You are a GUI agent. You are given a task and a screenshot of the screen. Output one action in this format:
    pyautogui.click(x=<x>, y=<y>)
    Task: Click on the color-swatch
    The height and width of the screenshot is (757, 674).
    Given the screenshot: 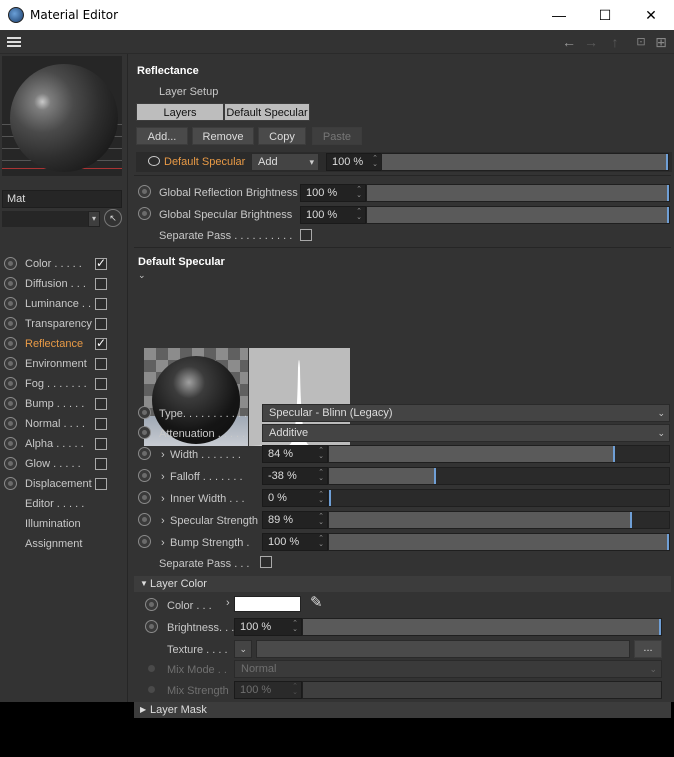 What is the action you would take?
    pyautogui.click(x=267, y=604)
    